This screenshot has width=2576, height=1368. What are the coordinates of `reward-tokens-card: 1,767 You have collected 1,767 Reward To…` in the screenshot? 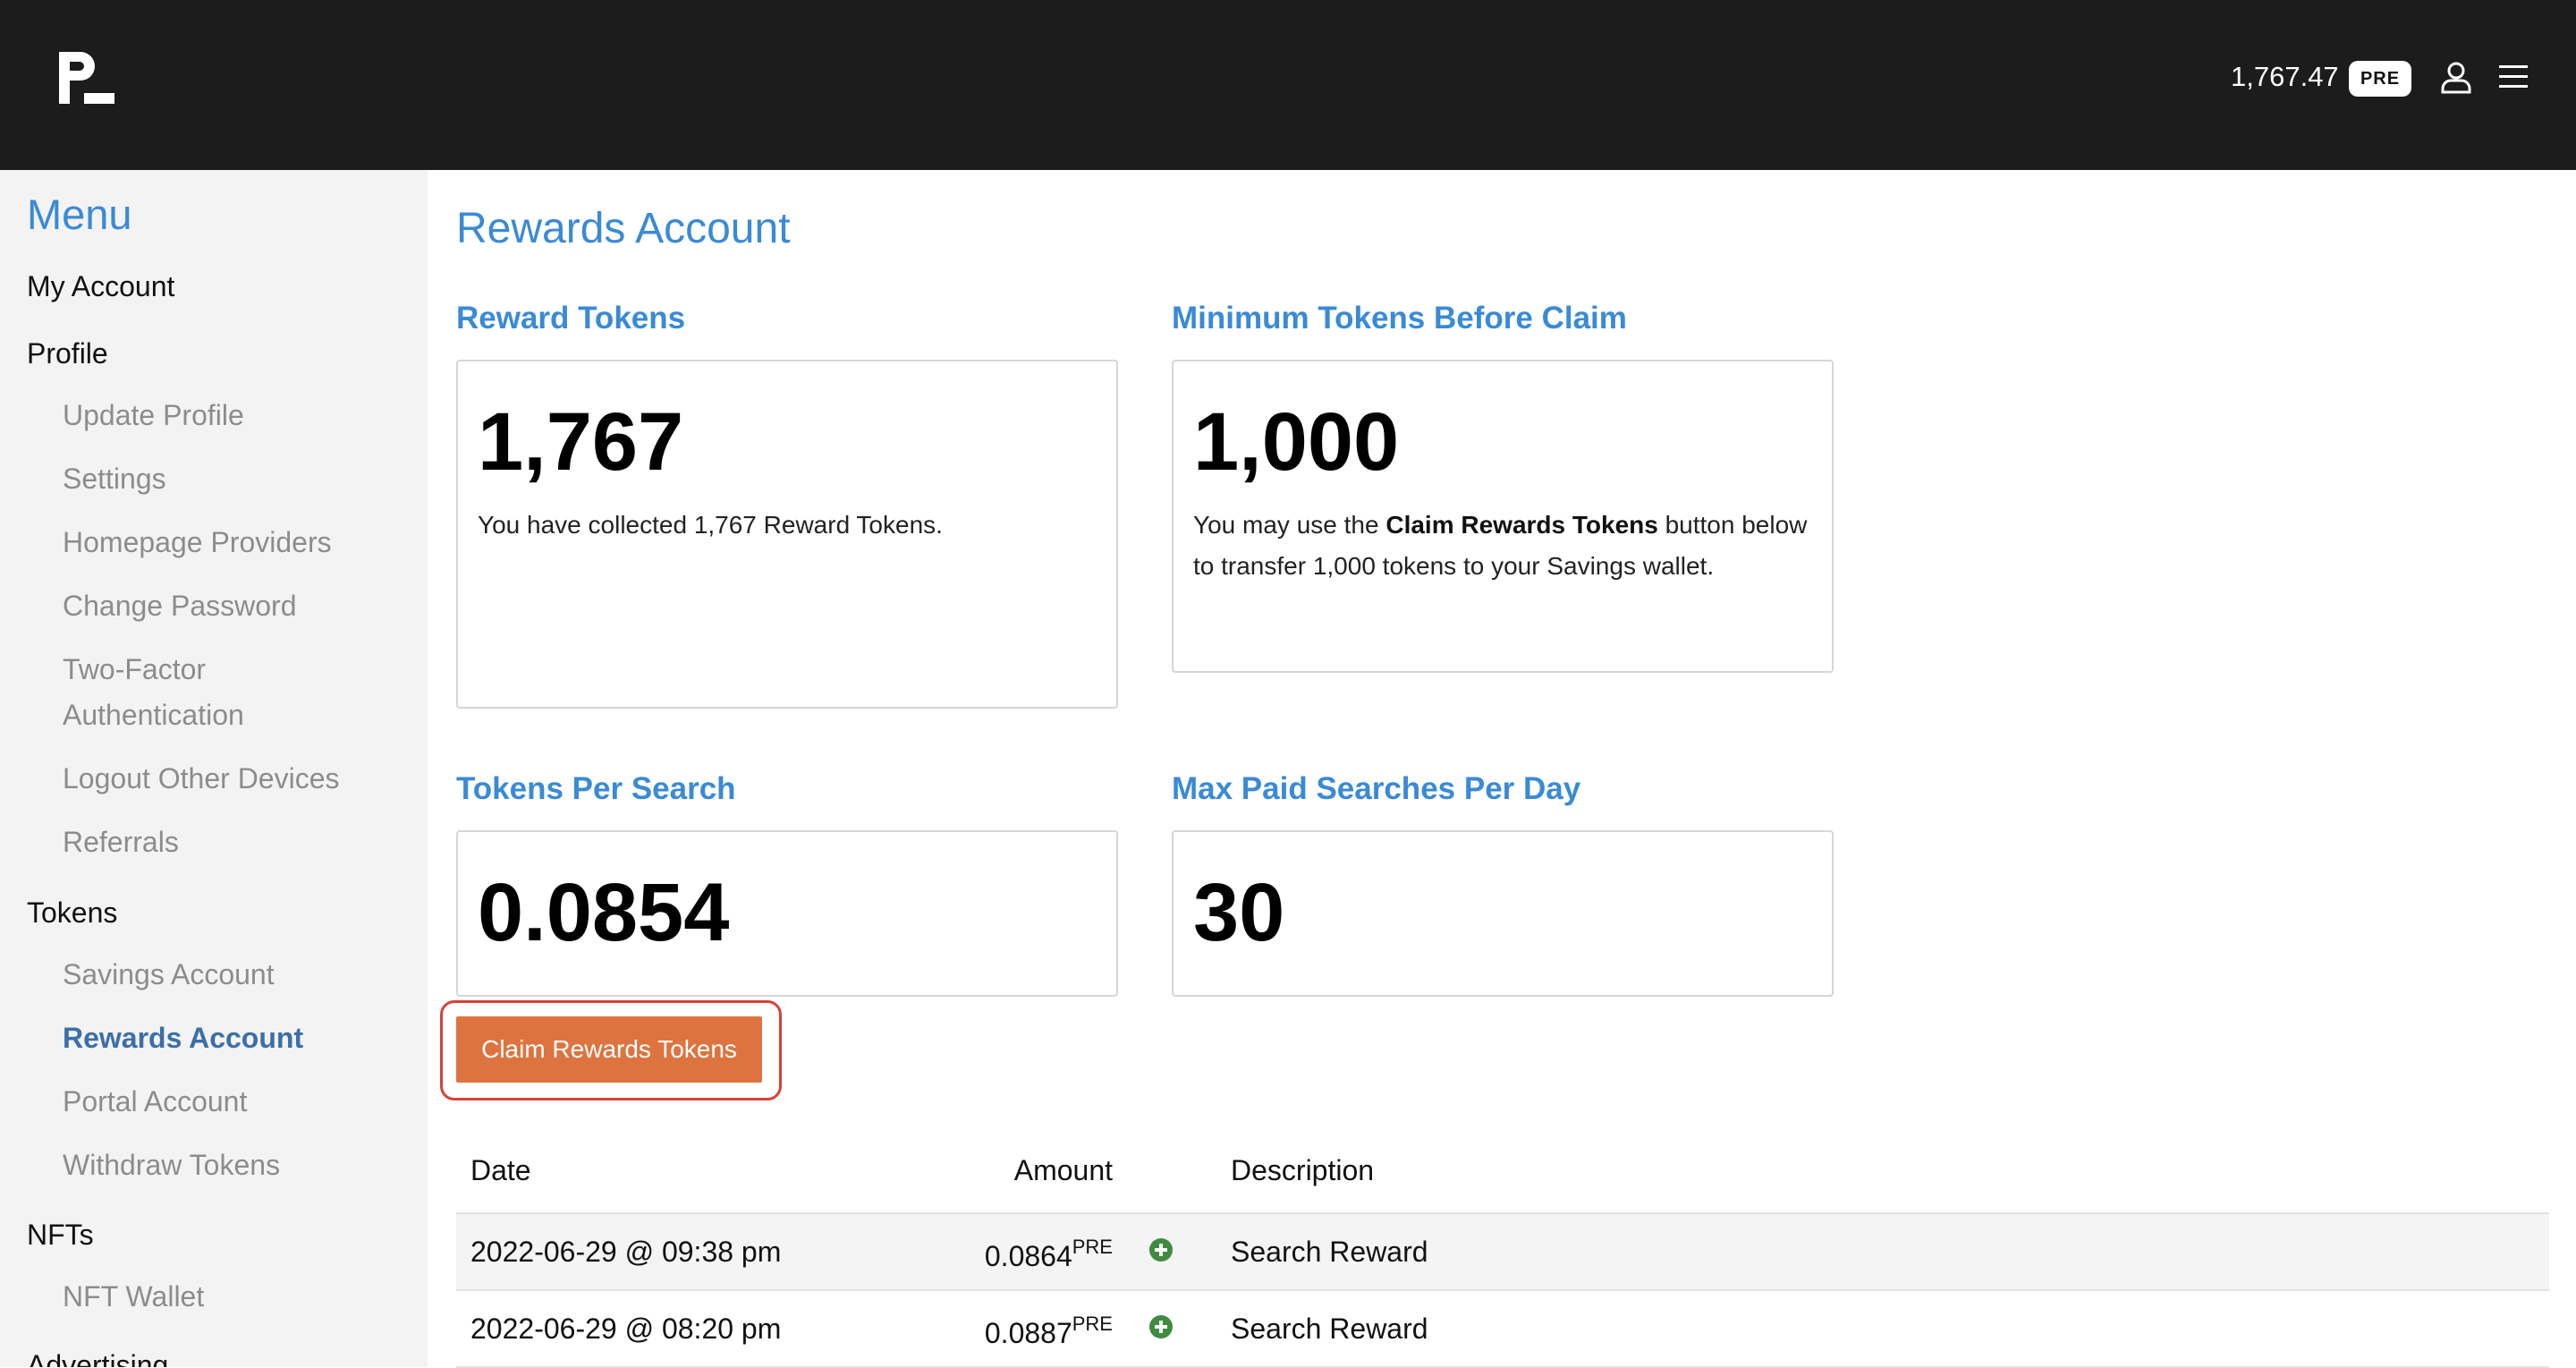 It's located at (787, 534).